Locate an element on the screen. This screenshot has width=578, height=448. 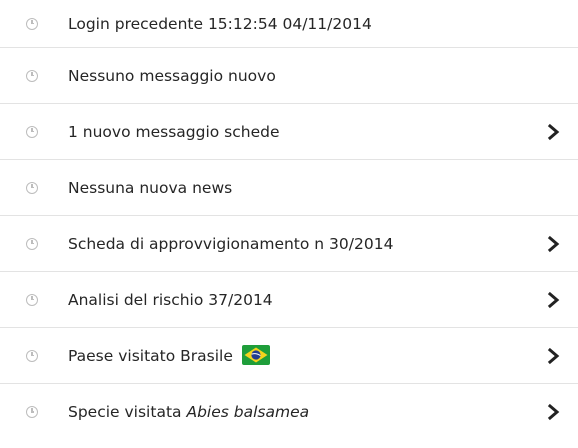
item-label: Specie visitata is located at coordinates (125, 412).